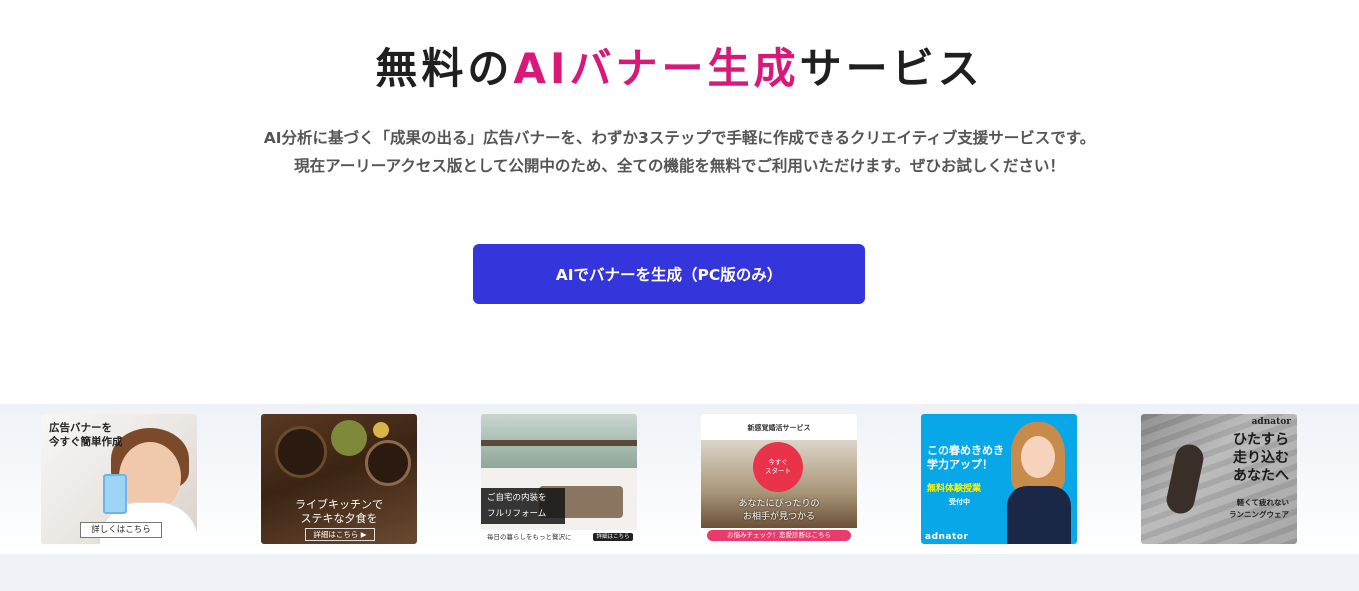 Image resolution: width=1359 pixels, height=591 pixels. What do you see at coordinates (999, 479) in the screenshot?
I see `banner-sample-tutoring: この春めきめき 学力アップ！ 無料体験授業 受付中 adnator` at bounding box center [999, 479].